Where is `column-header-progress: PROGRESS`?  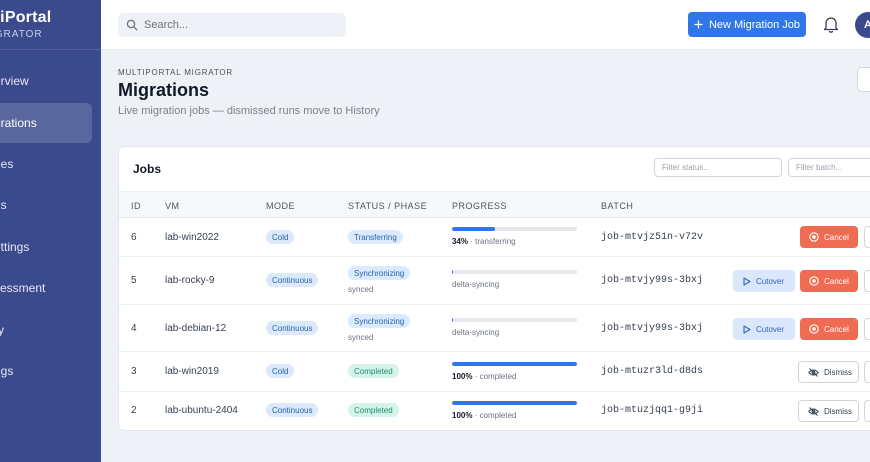
column-header-progress: PROGRESS is located at coordinates (480, 206).